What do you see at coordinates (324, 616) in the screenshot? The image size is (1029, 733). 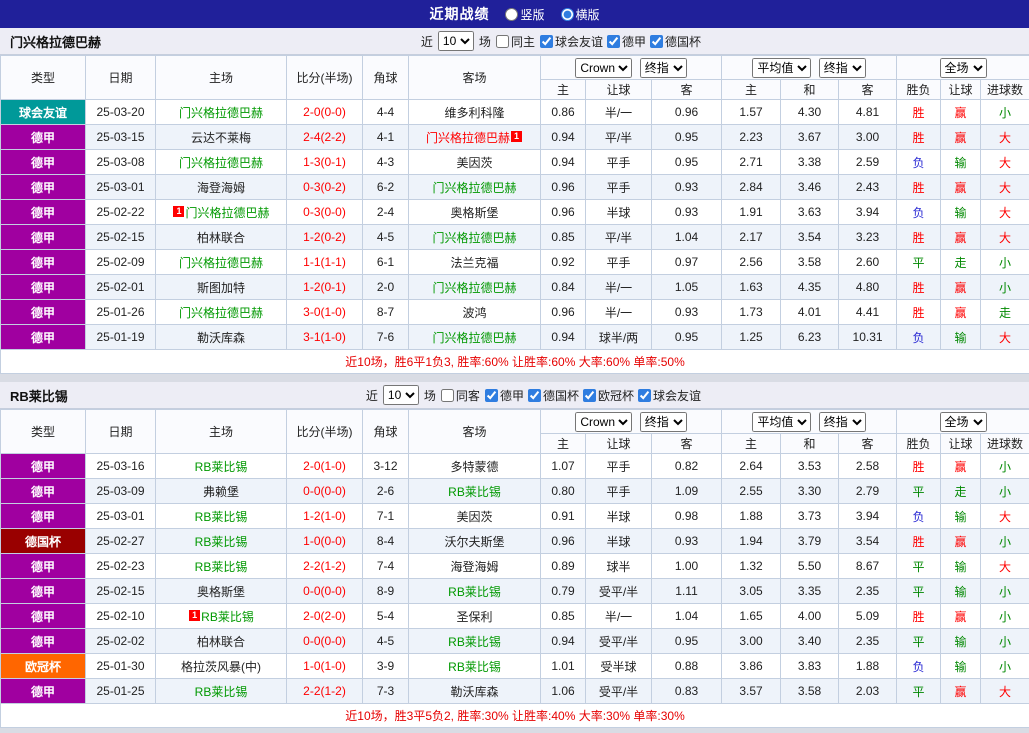 I see `match-score: 2-0(2-0)` at bounding box center [324, 616].